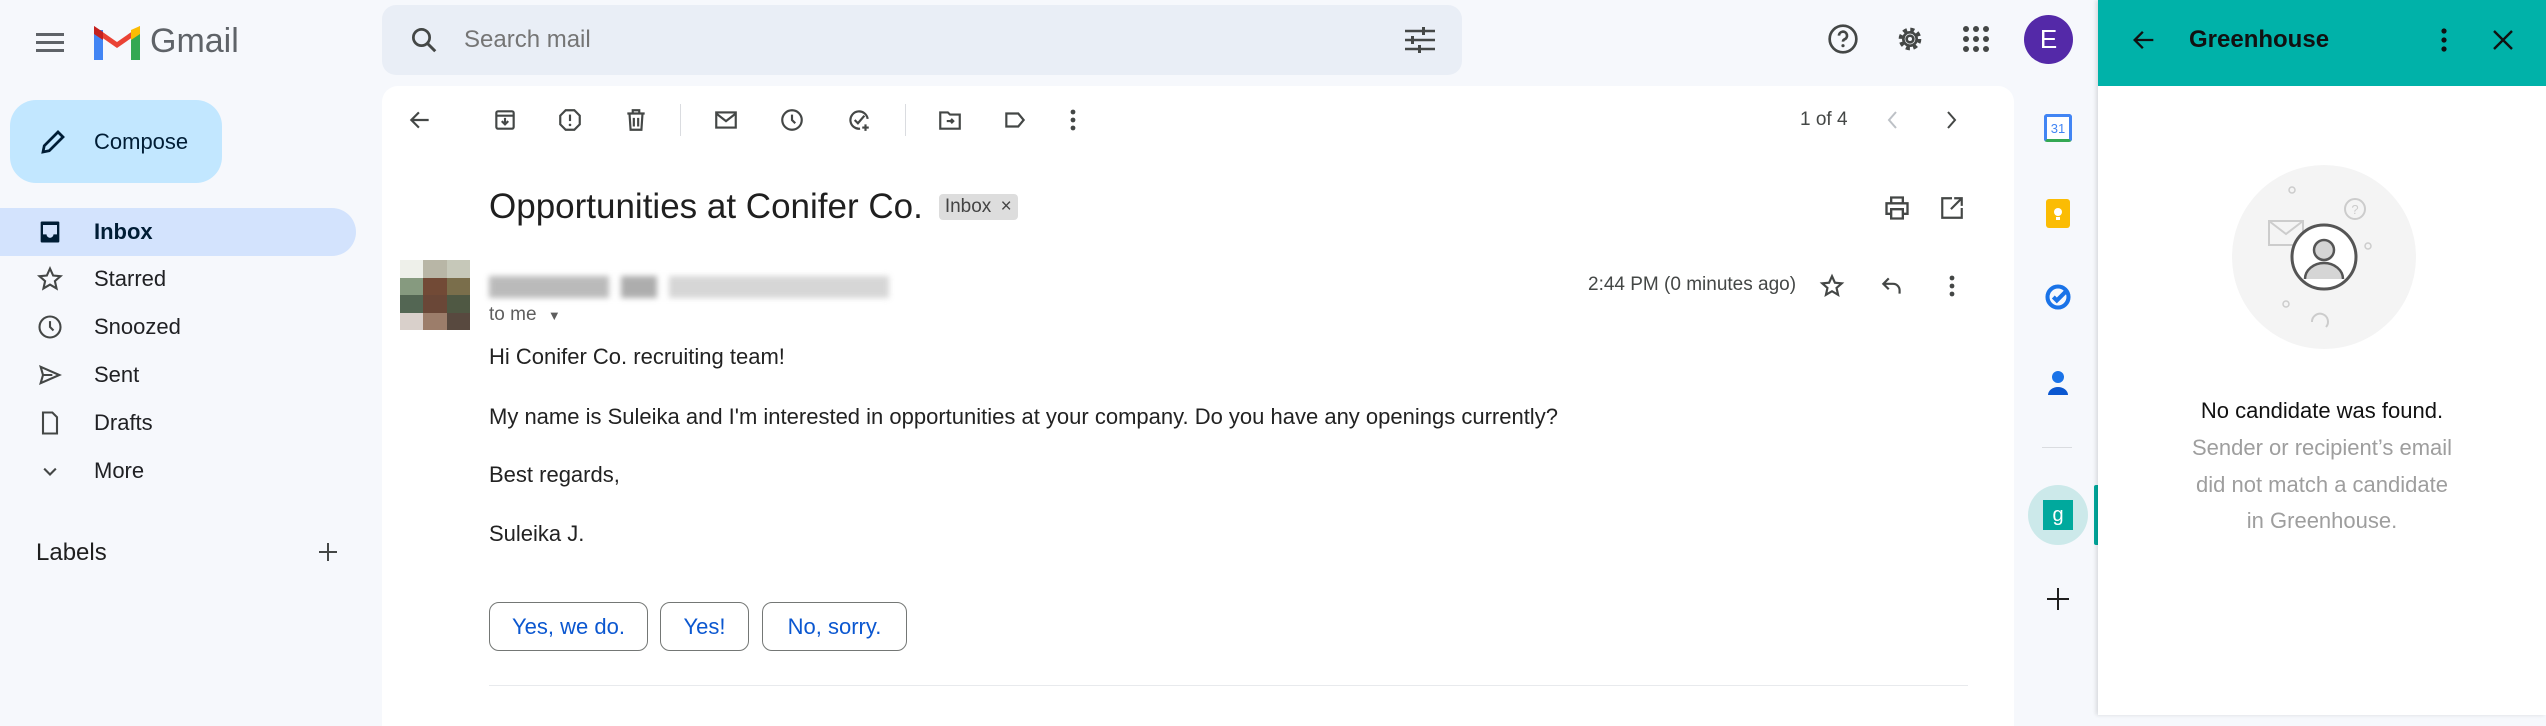 The image size is (2546, 726). I want to click on search-bar, so click(922, 40).